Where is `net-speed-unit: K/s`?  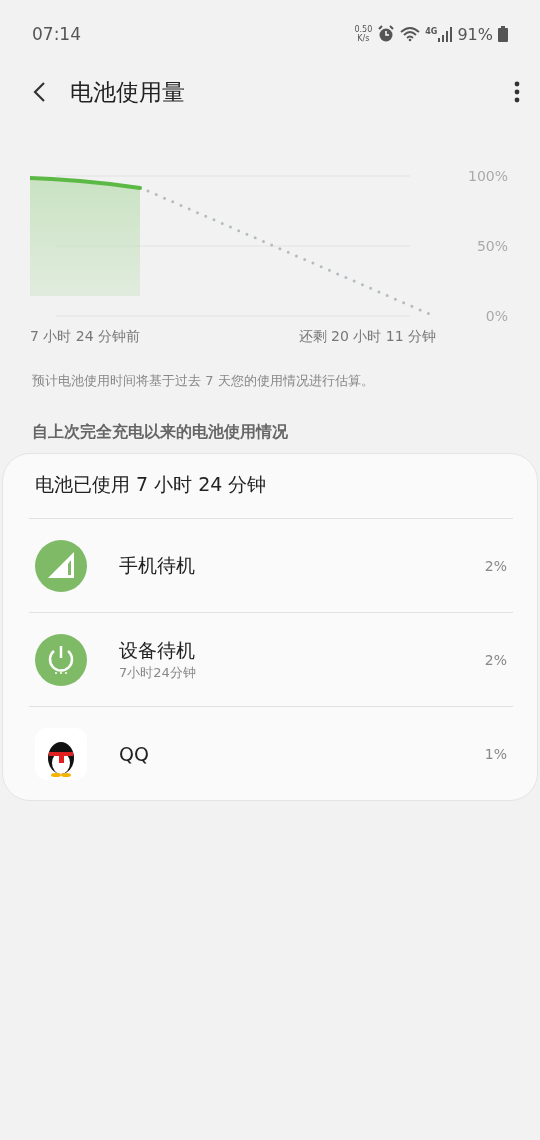 net-speed-unit: K/s is located at coordinates (363, 38).